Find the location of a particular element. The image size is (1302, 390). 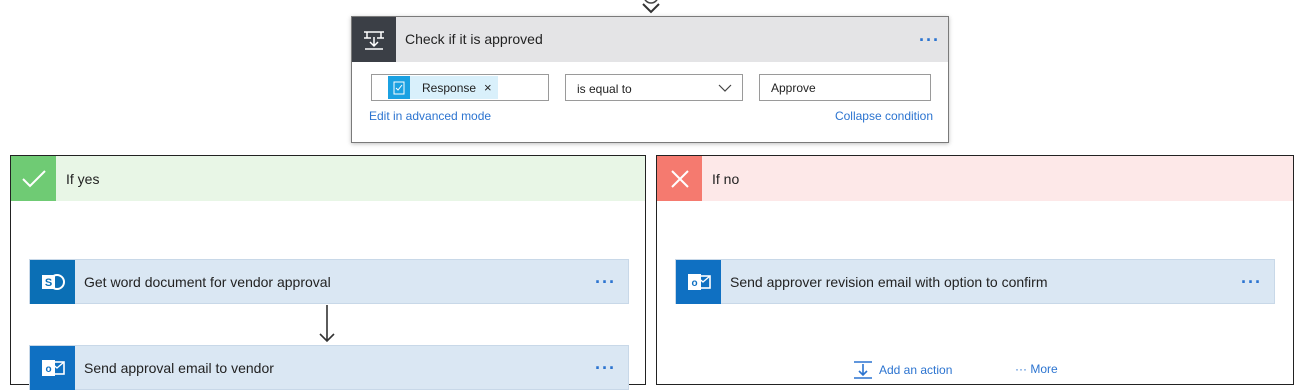

token-label: Response is located at coordinates (449, 87).